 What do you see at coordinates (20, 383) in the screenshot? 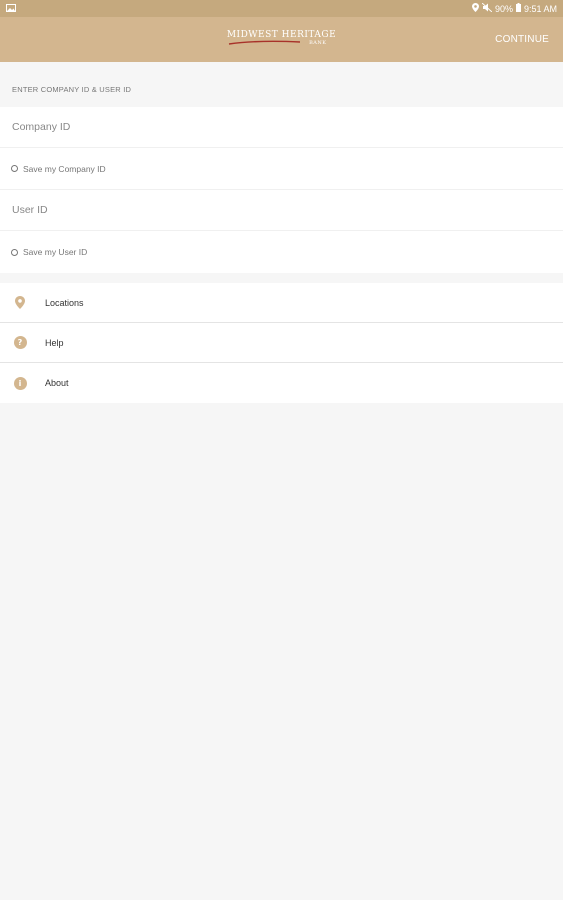
I see `info-icon: i` at bounding box center [20, 383].